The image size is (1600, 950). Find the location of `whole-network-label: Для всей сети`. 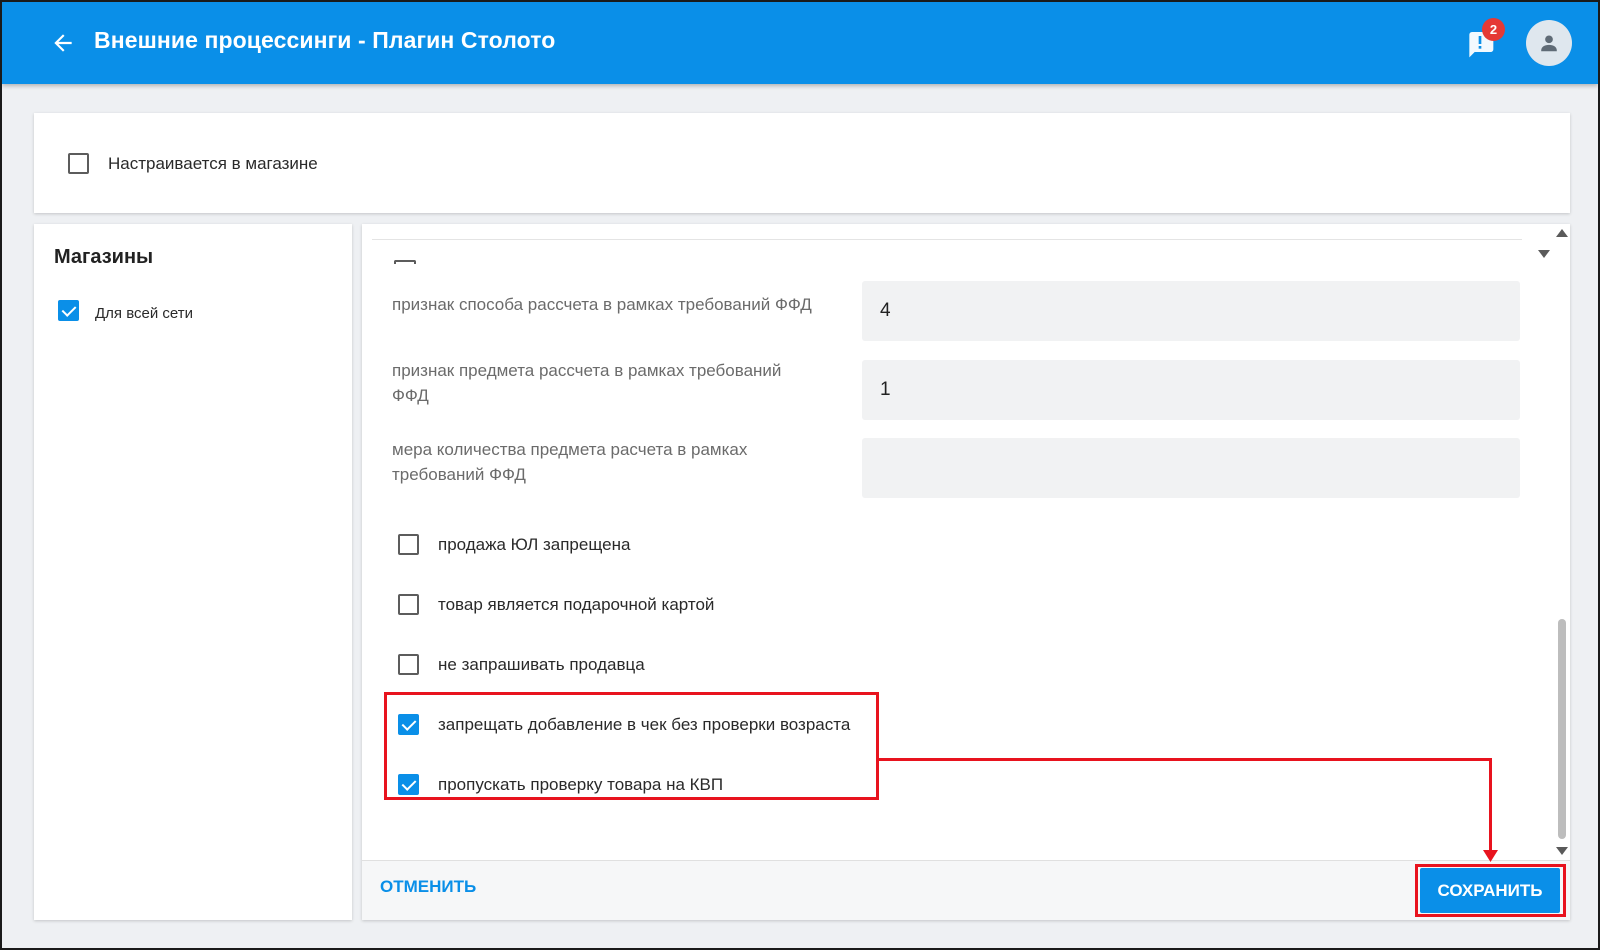

whole-network-label: Для всей сети is located at coordinates (144, 313).